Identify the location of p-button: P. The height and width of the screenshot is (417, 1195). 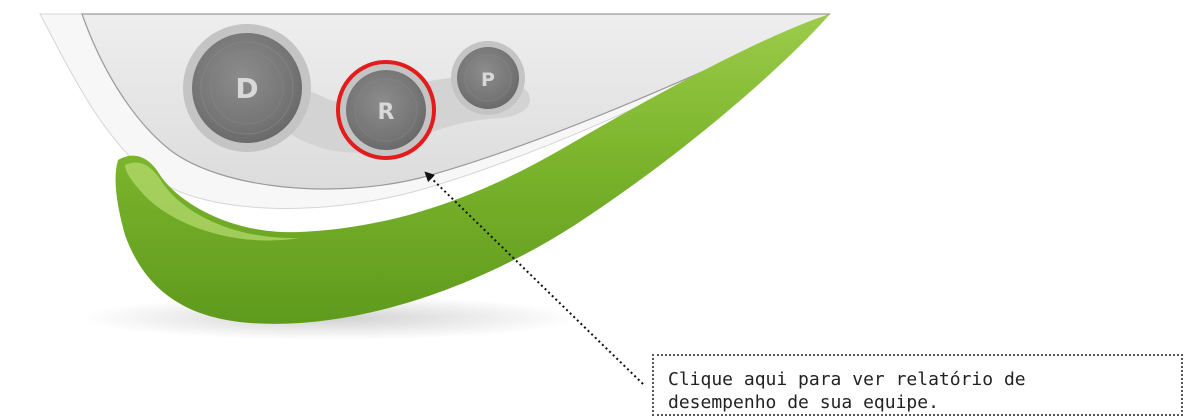
(488, 78).